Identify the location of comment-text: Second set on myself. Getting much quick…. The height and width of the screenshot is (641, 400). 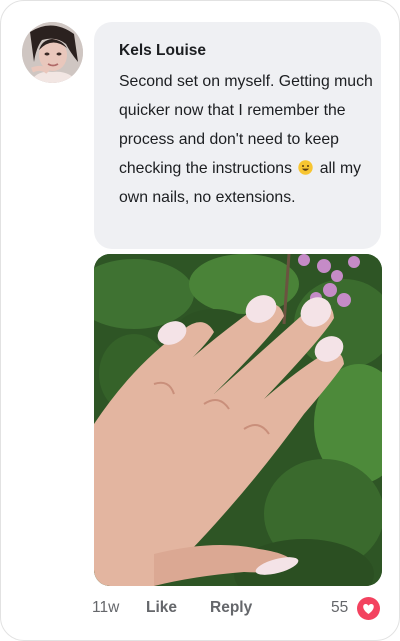
(250, 139).